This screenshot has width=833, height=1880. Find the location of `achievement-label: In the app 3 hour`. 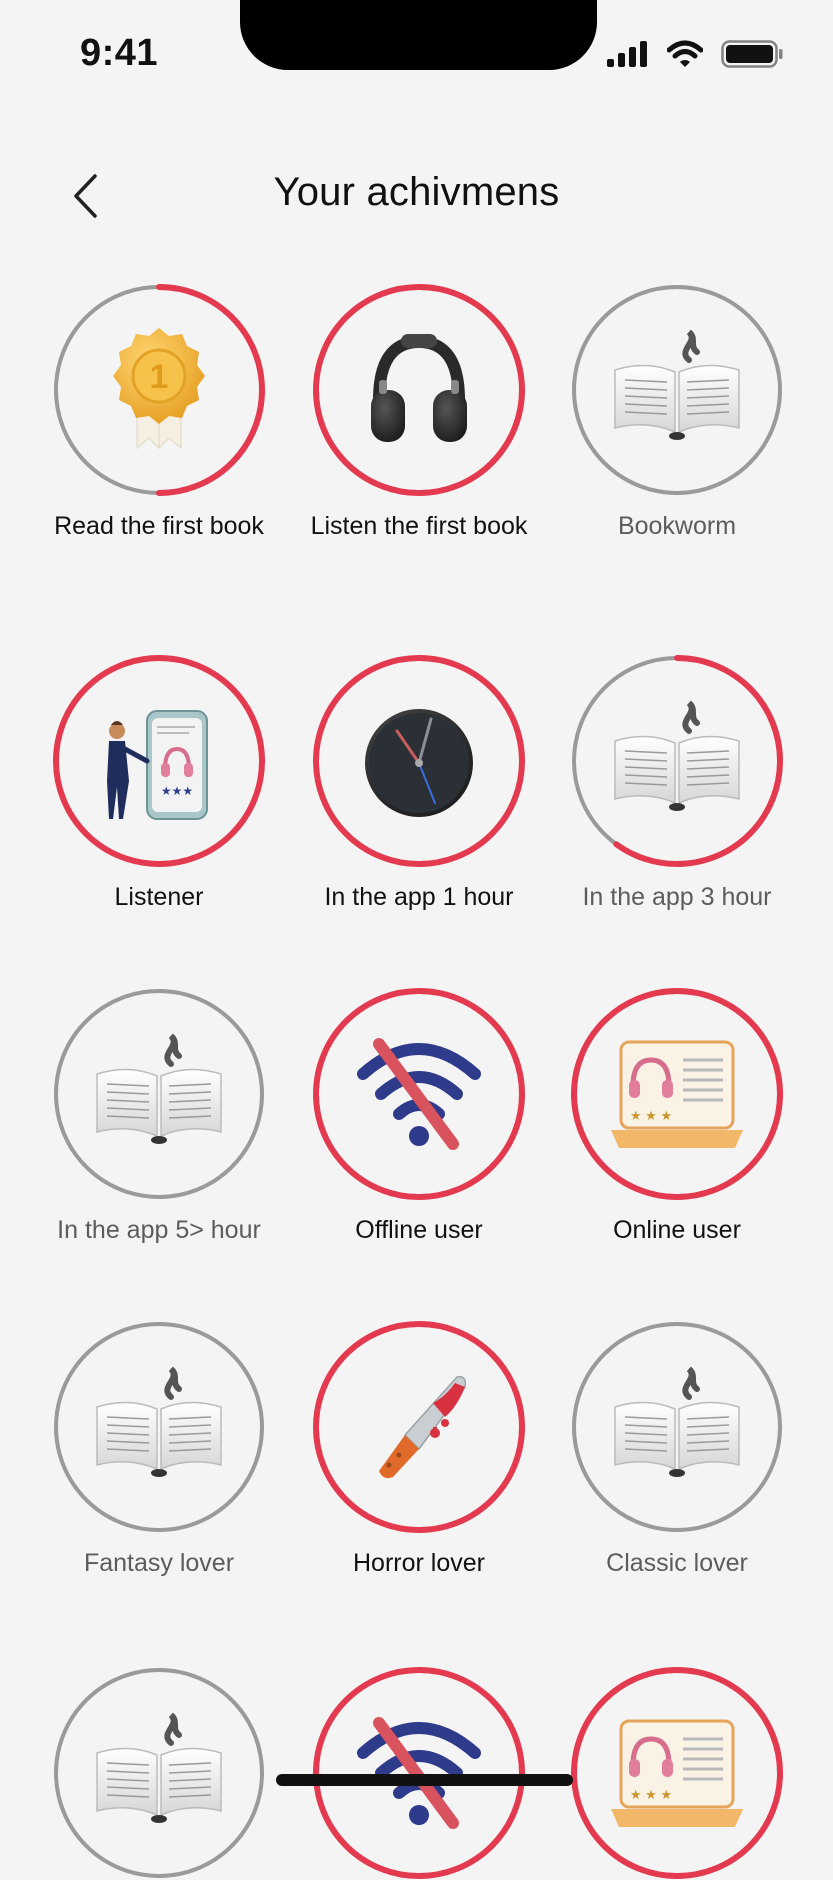

achievement-label: In the app 3 hour is located at coordinates (677, 897).